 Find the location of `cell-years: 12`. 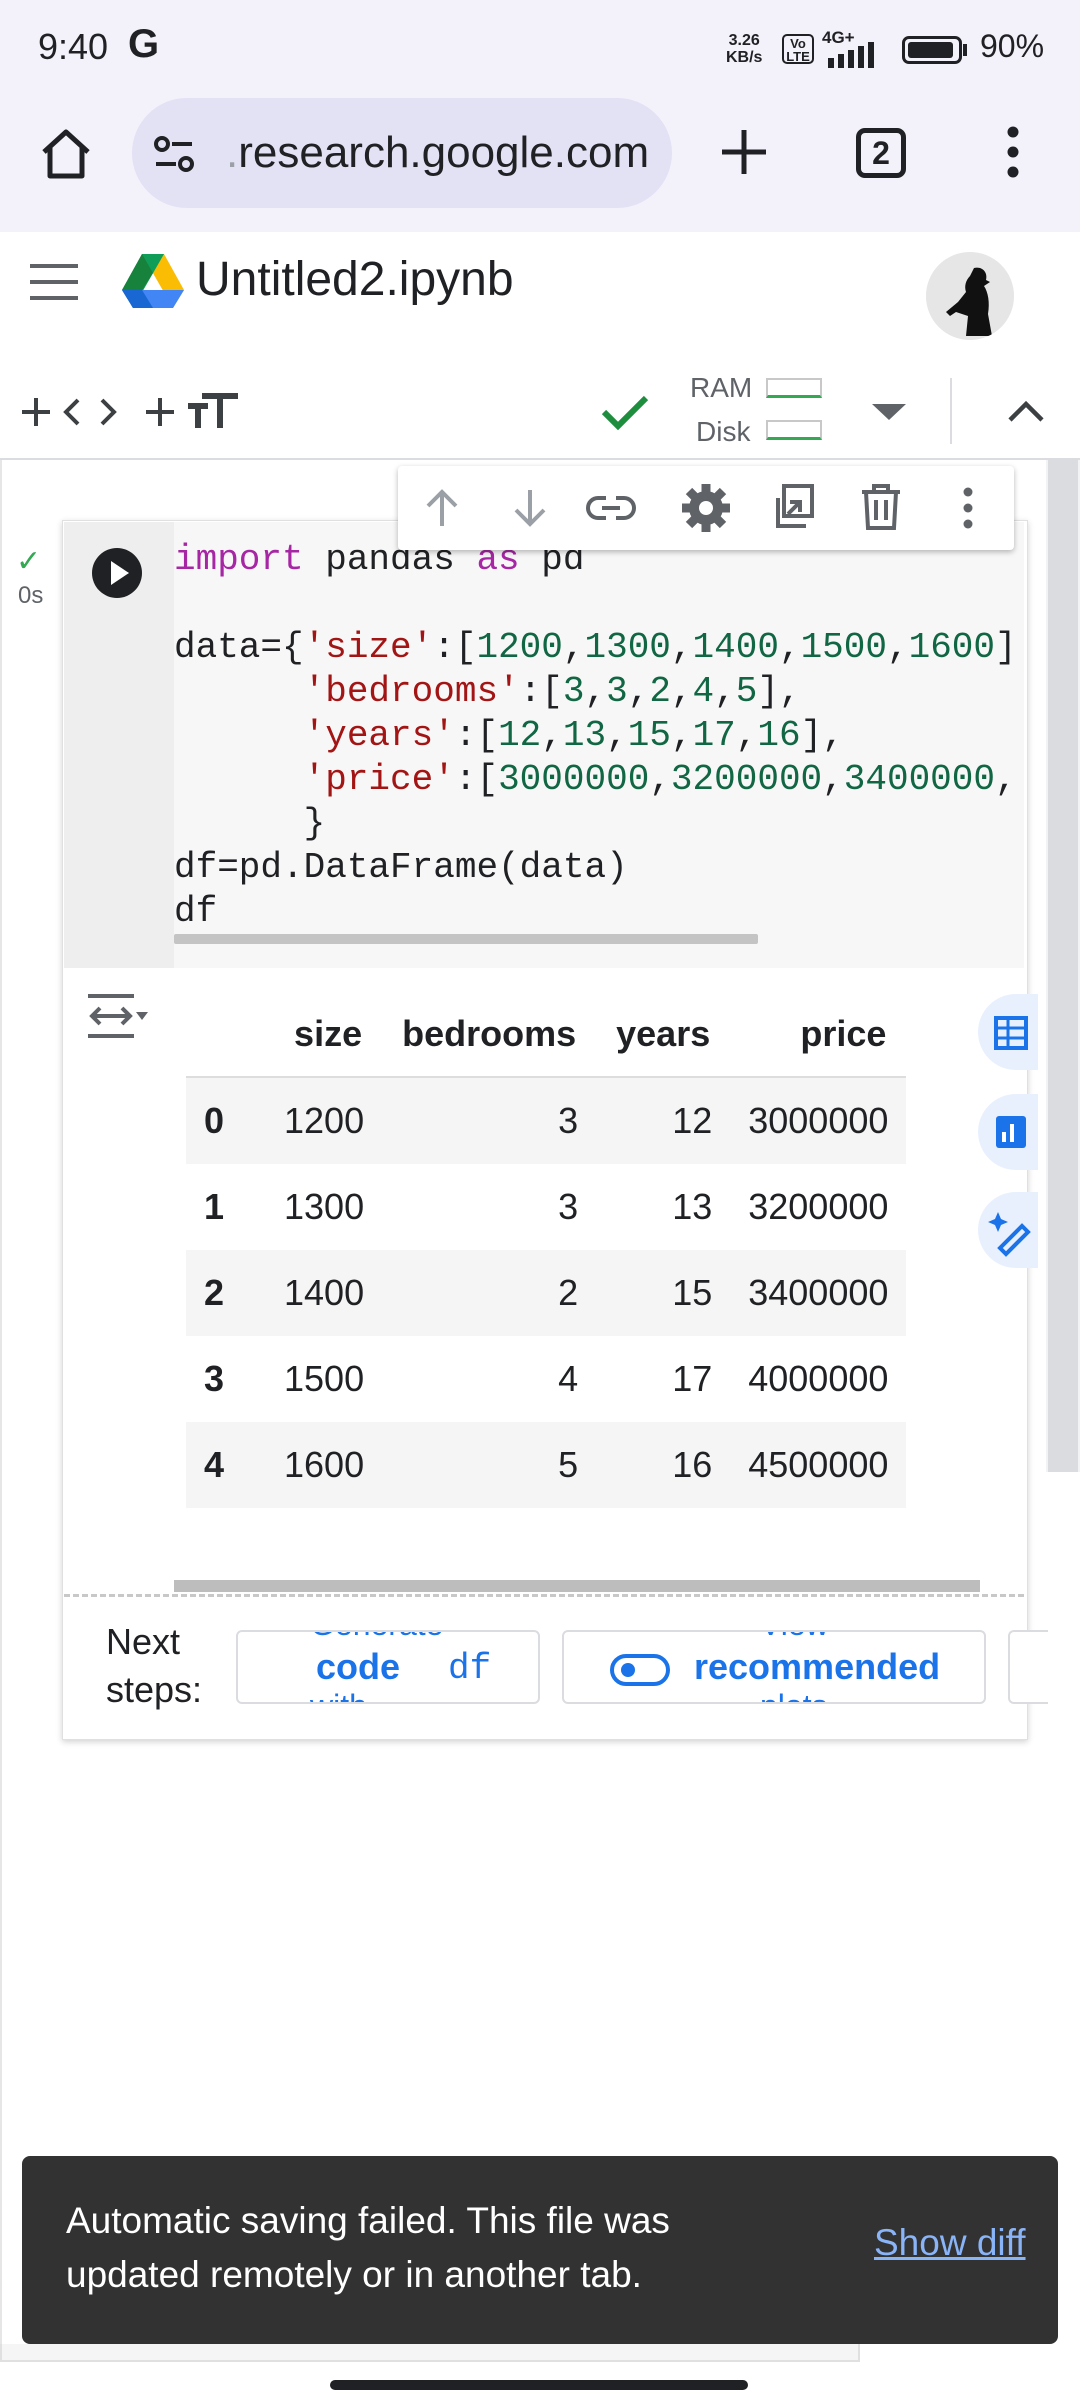

cell-years: 12 is located at coordinates (663, 1120).